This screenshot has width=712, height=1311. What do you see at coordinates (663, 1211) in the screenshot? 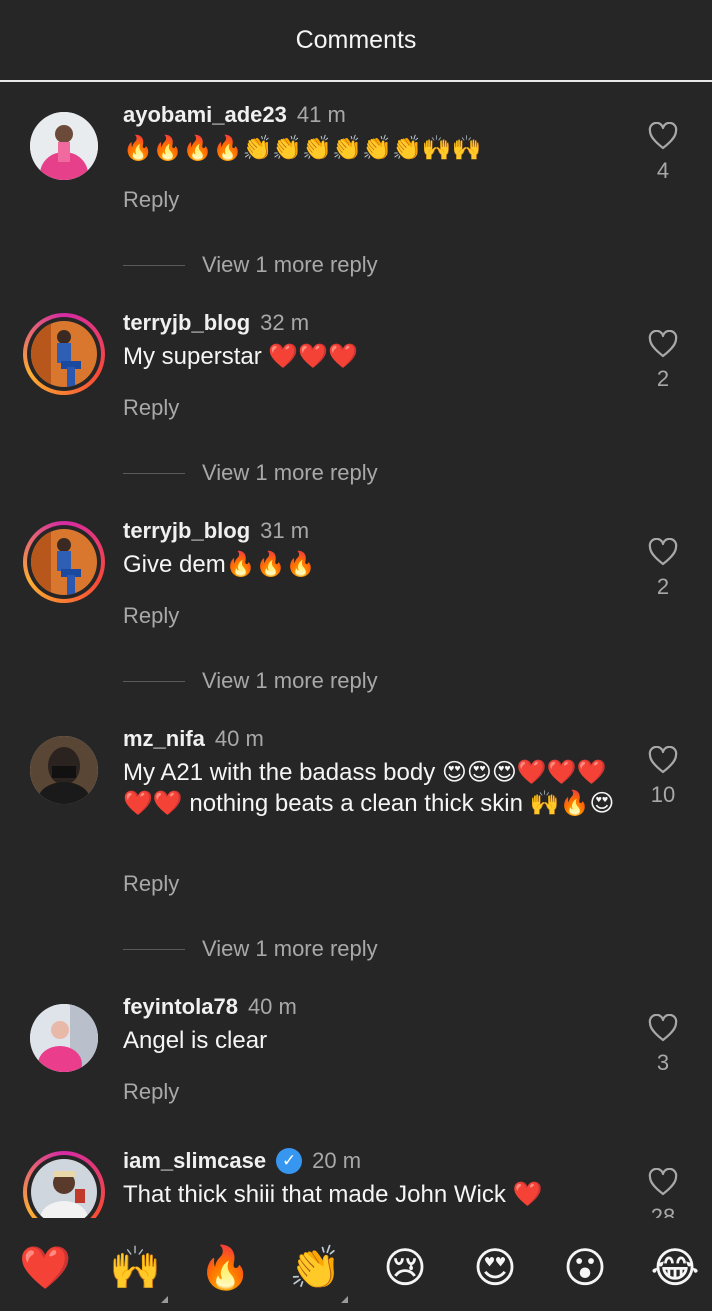
I see `like-count: 28` at bounding box center [663, 1211].